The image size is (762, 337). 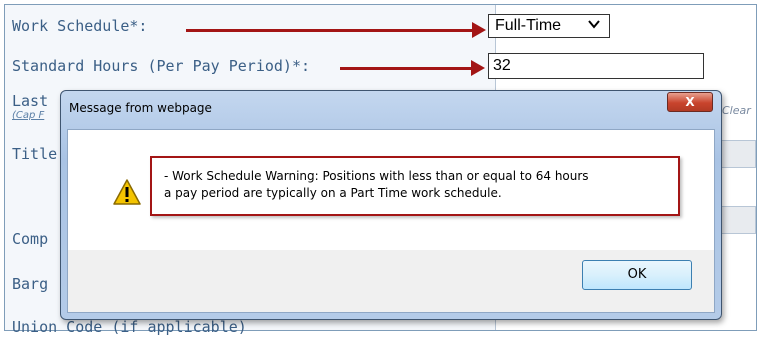 I want to click on title-label: Title, so click(x=35, y=154).